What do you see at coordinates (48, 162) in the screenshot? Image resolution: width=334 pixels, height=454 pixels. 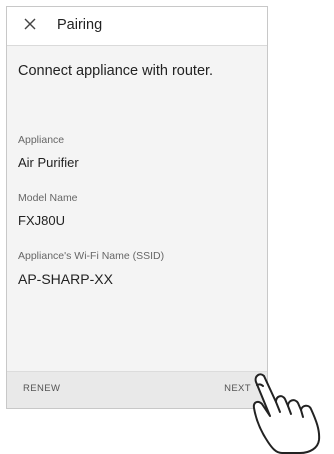 I see `appliance-value: Air Purifier` at bounding box center [48, 162].